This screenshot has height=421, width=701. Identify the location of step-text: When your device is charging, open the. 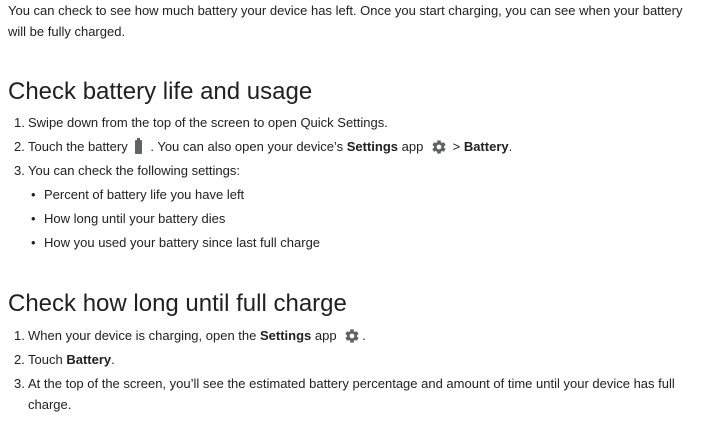
(142, 335).